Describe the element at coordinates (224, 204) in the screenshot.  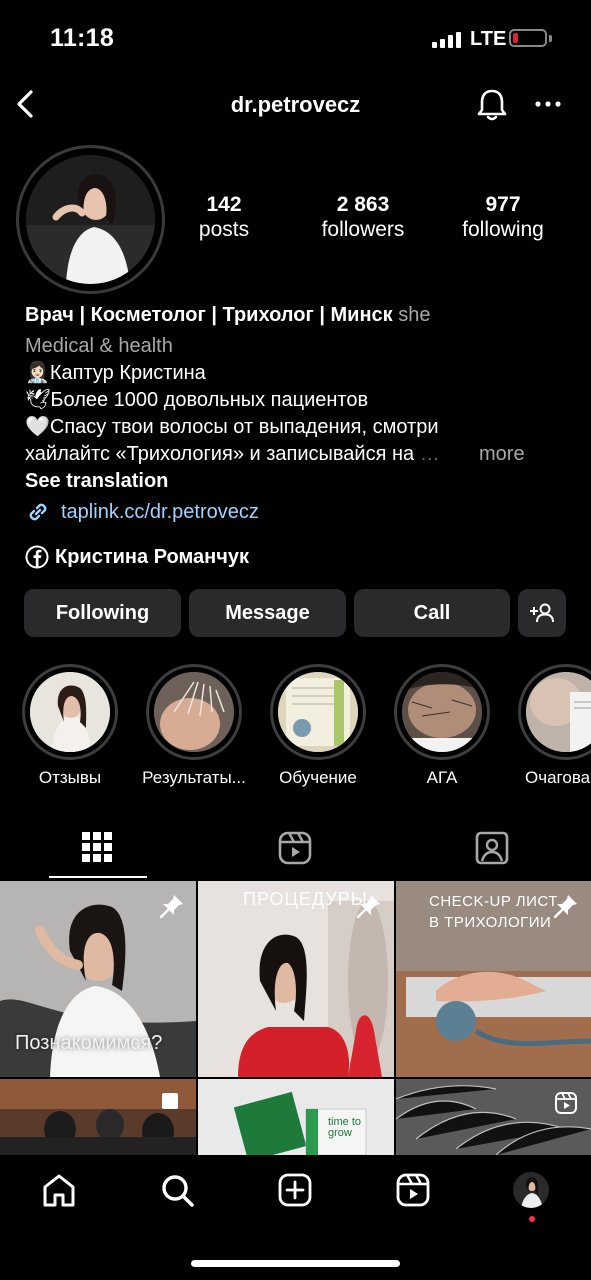
I see `posts-count: 142` at that location.